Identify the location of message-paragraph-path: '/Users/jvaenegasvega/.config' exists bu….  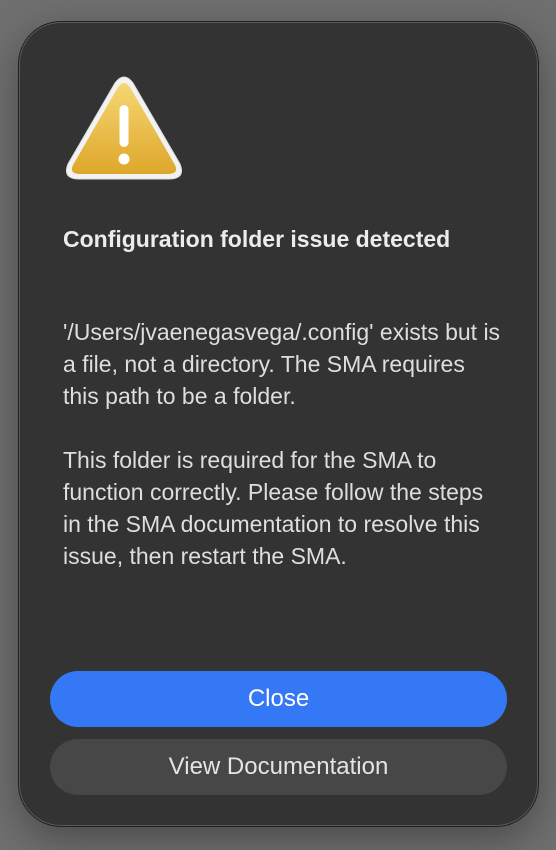
(282, 364).